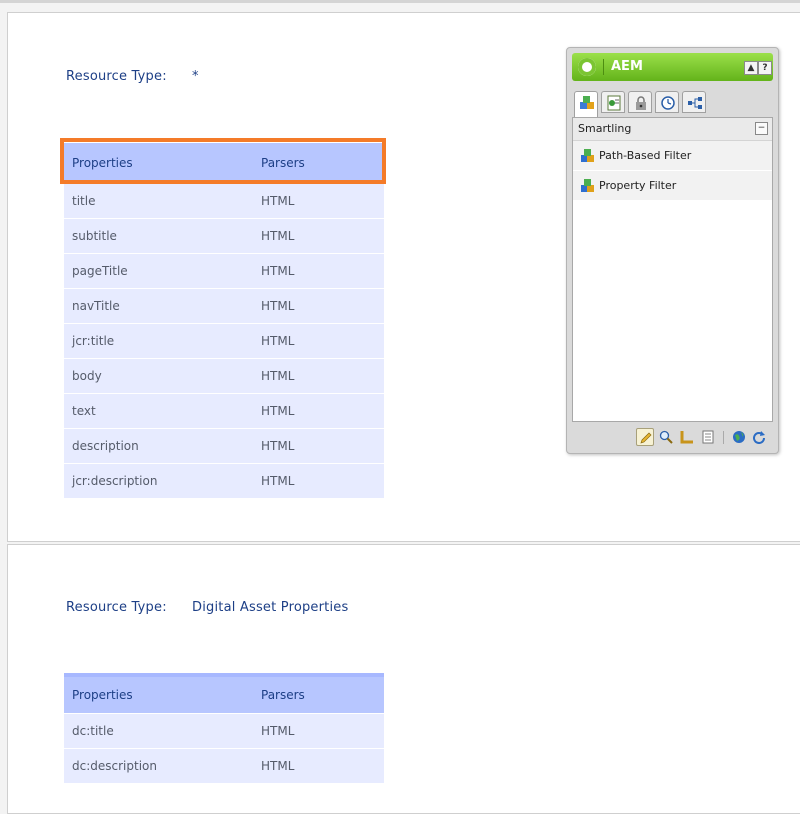 The height and width of the screenshot is (814, 800). I want to click on design-ruler-icon, so click(686, 437).